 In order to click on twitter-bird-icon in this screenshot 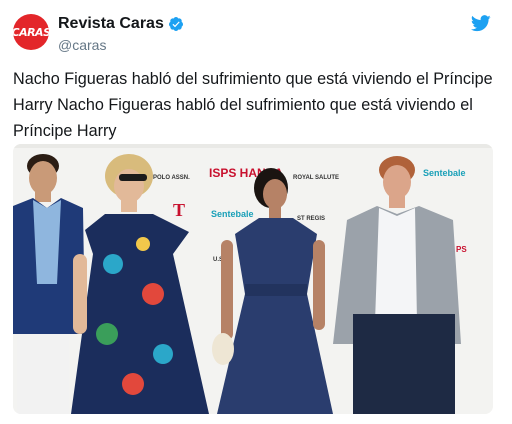, I will do `click(481, 23)`.